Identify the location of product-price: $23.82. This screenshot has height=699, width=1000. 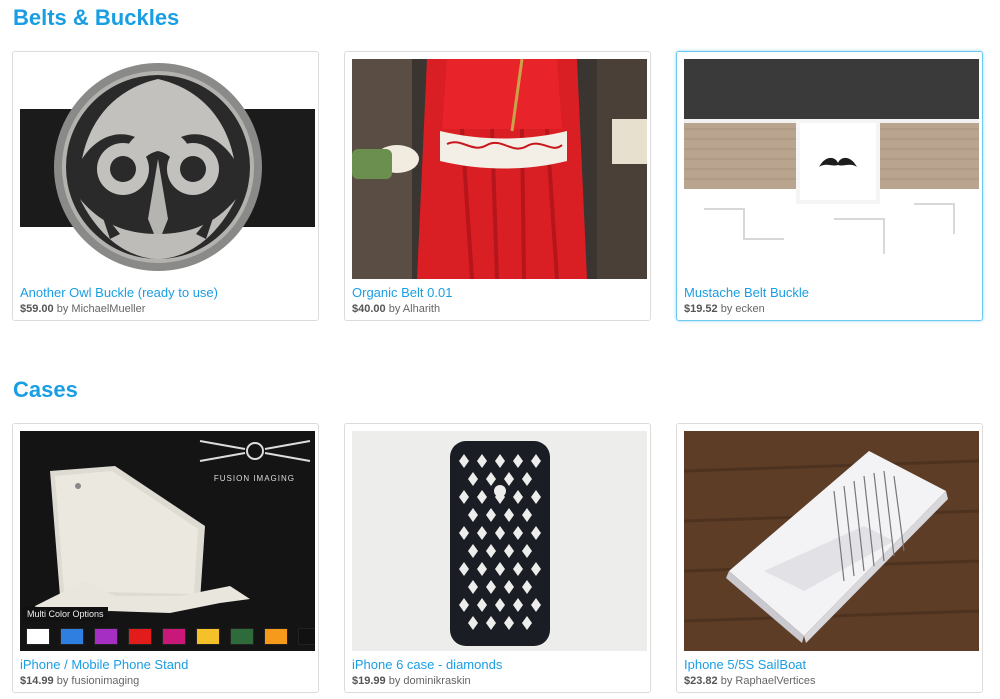
(701, 681).